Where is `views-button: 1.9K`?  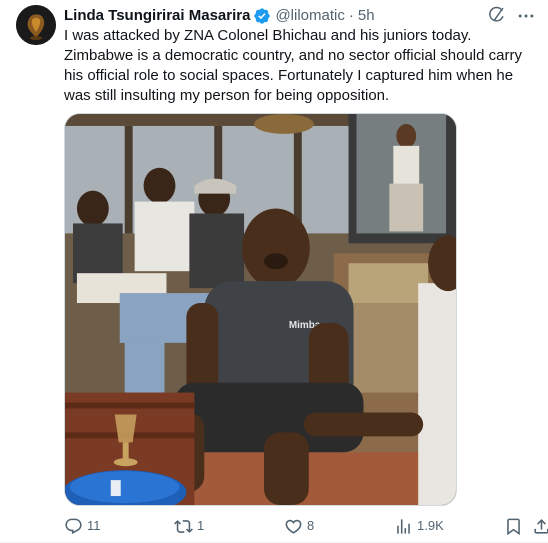 views-button: 1.9K is located at coordinates (419, 526).